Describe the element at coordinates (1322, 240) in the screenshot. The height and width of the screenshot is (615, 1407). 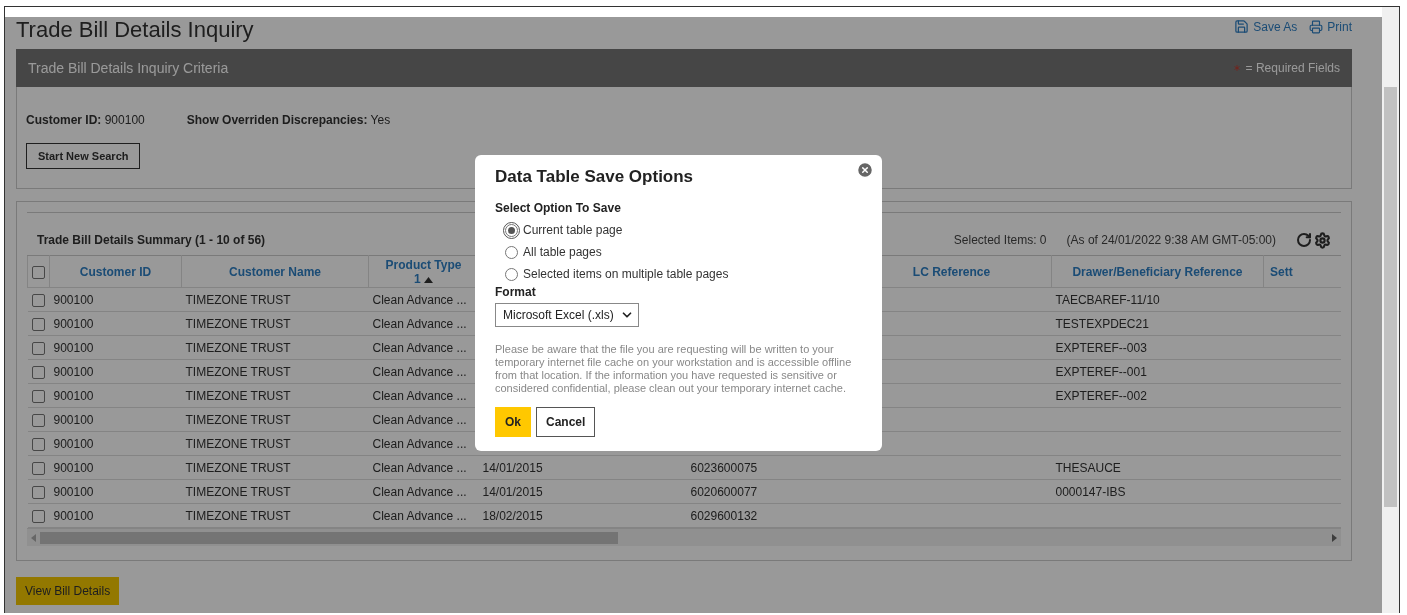
I see `settings-icon` at that location.